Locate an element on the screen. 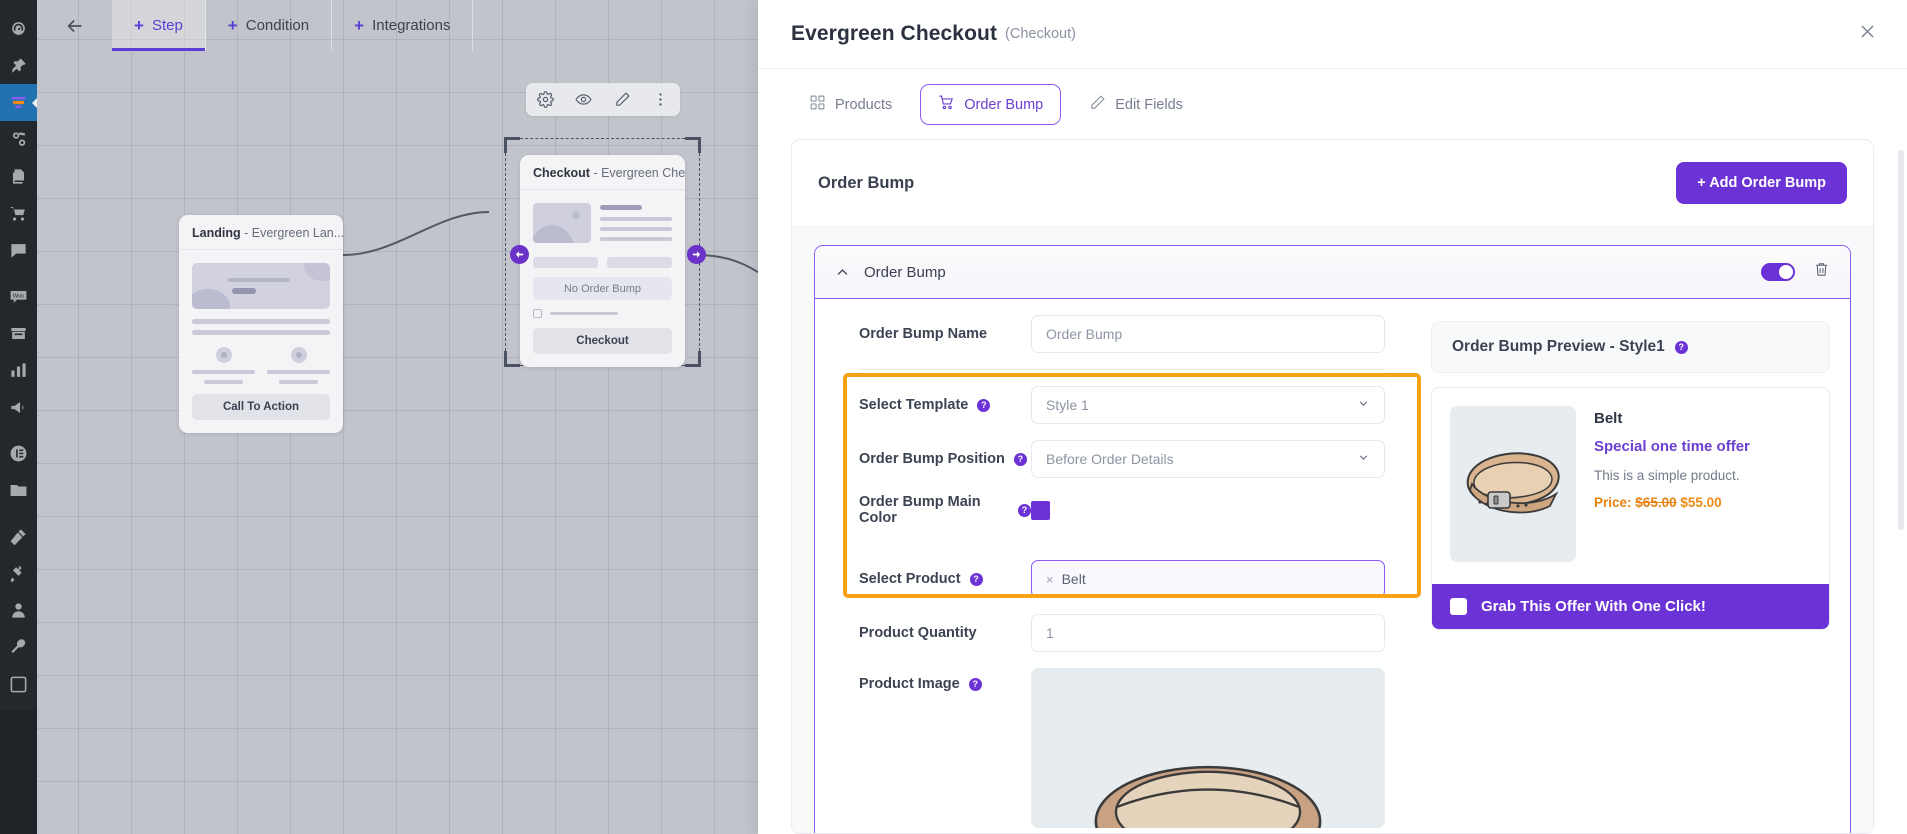  remove-product-chip-icon: × is located at coordinates (1050, 579).